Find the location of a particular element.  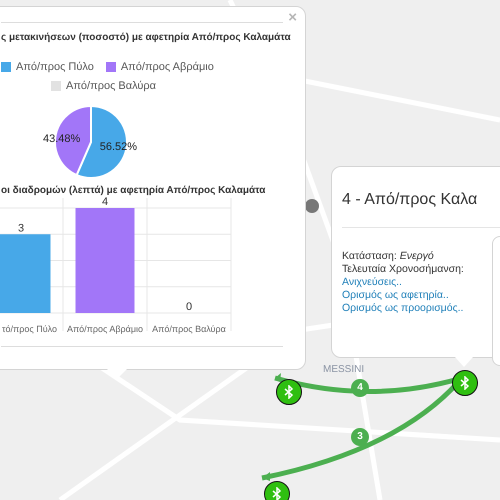

category-label: τό/προς Πύλο is located at coordinates (30, 329).